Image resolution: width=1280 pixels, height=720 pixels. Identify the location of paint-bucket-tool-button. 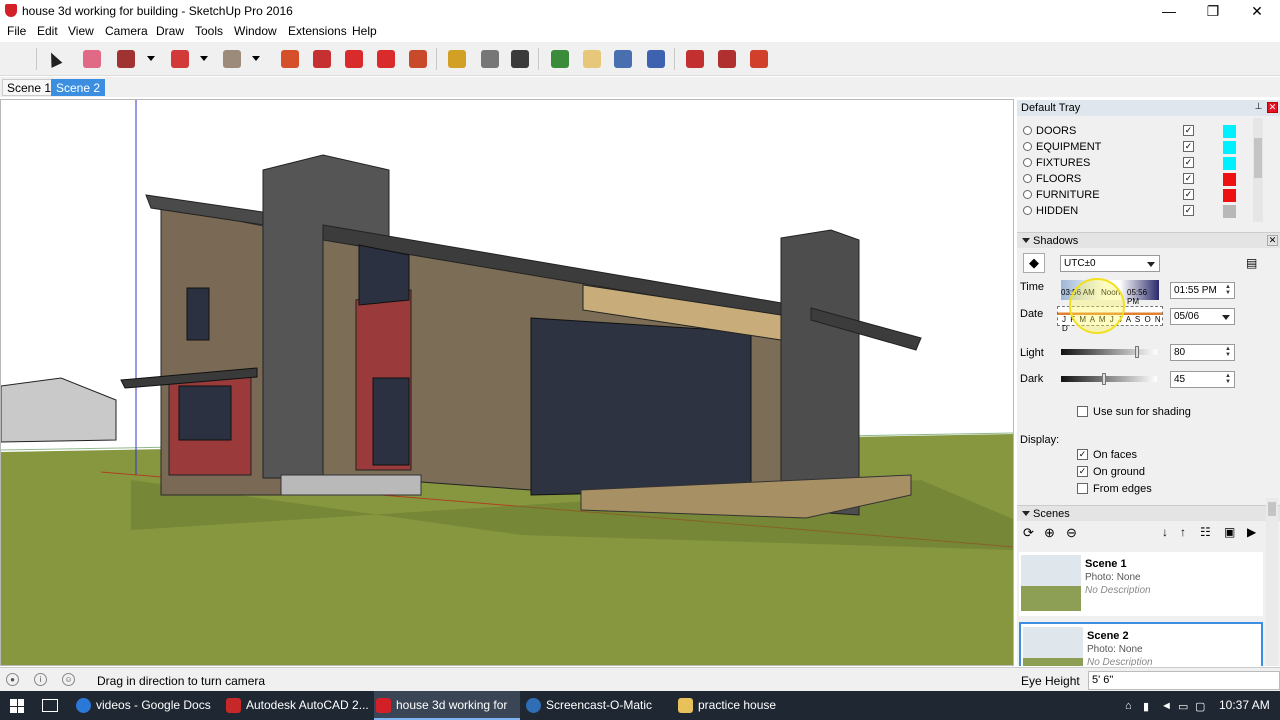
(520, 59).